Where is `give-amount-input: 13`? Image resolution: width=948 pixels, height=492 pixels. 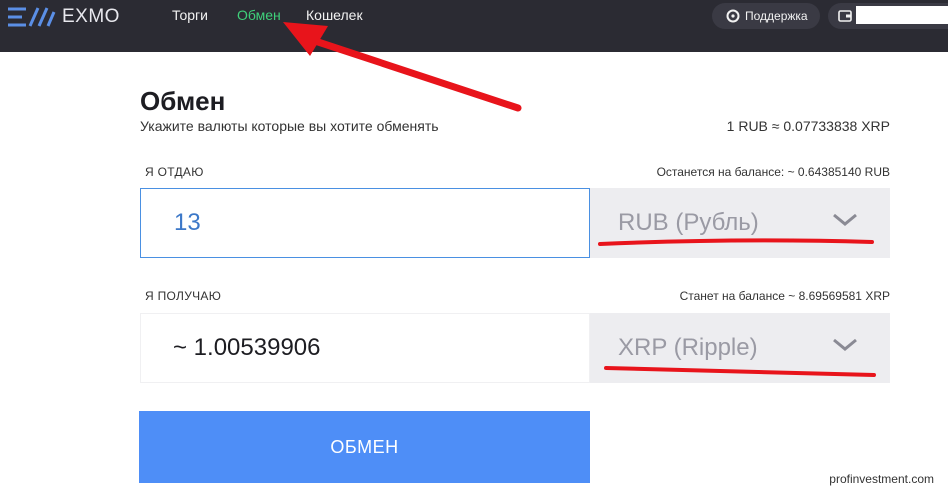
give-amount-input: 13 is located at coordinates (365, 223).